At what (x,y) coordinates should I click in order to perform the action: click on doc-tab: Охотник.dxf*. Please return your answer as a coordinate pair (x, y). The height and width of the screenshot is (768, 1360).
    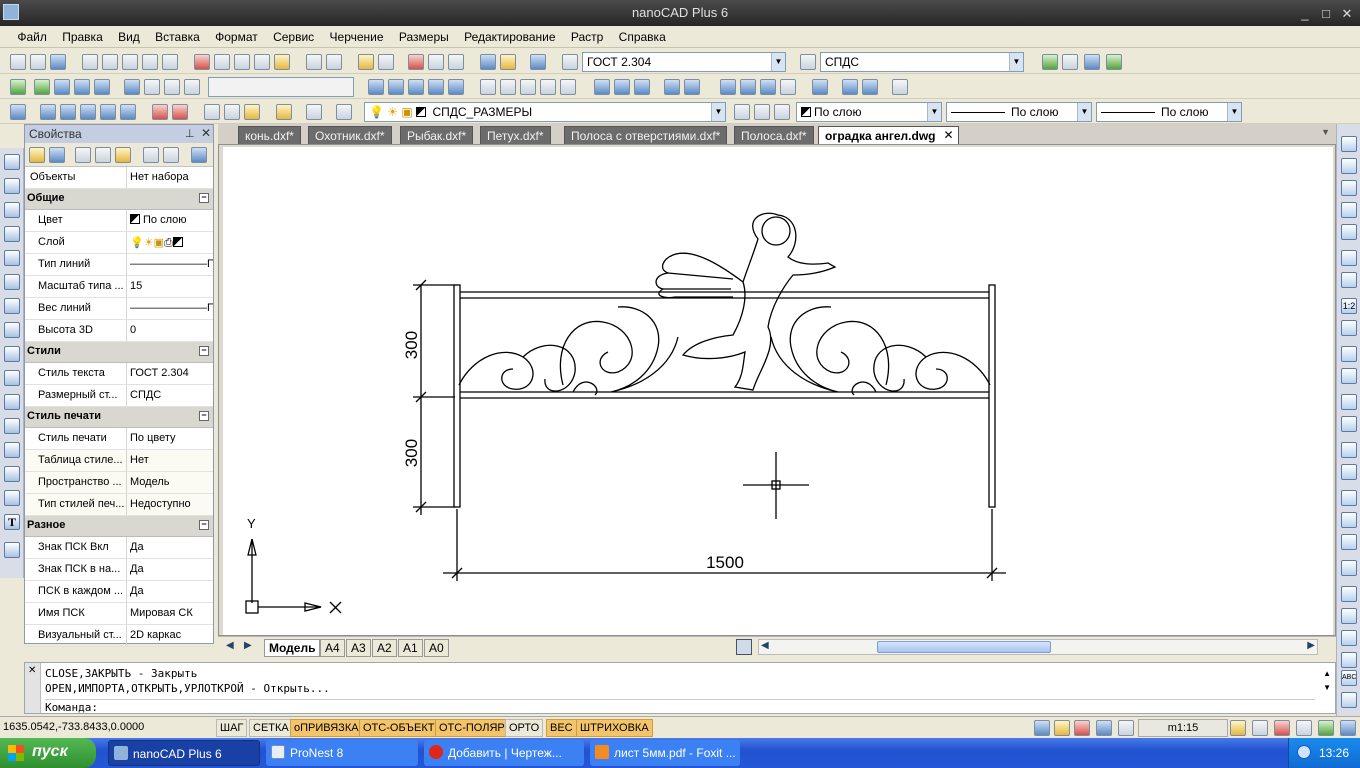
    Looking at the image, I should click on (350, 135).